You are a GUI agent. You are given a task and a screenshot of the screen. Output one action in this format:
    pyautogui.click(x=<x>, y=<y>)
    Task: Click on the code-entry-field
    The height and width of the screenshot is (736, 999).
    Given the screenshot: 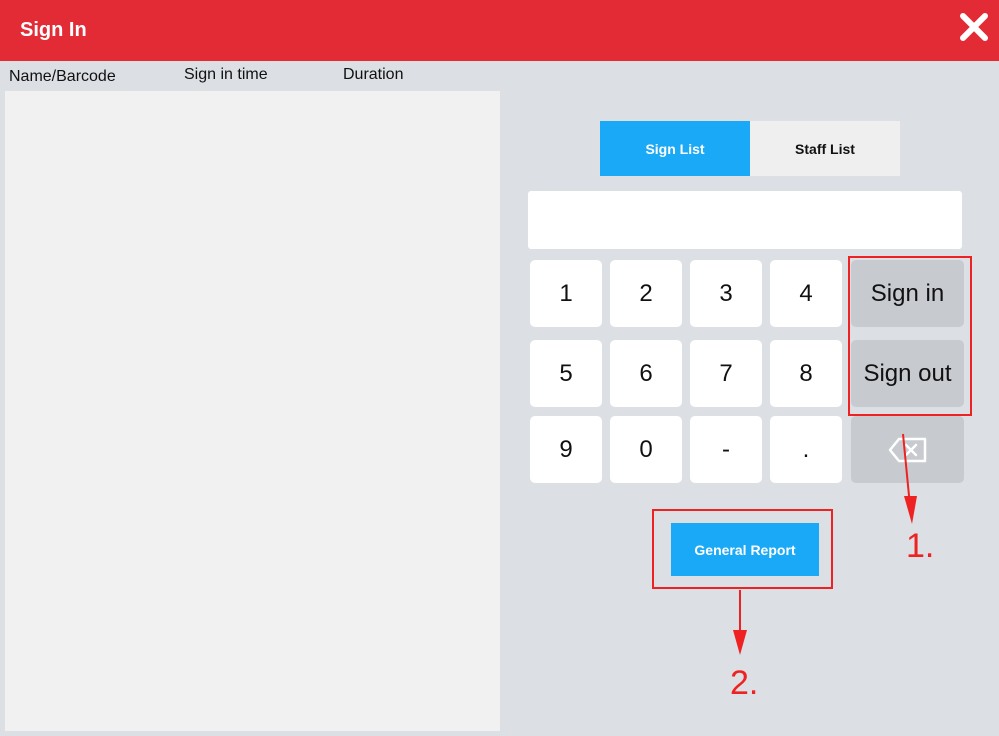 What is the action you would take?
    pyautogui.click(x=745, y=220)
    